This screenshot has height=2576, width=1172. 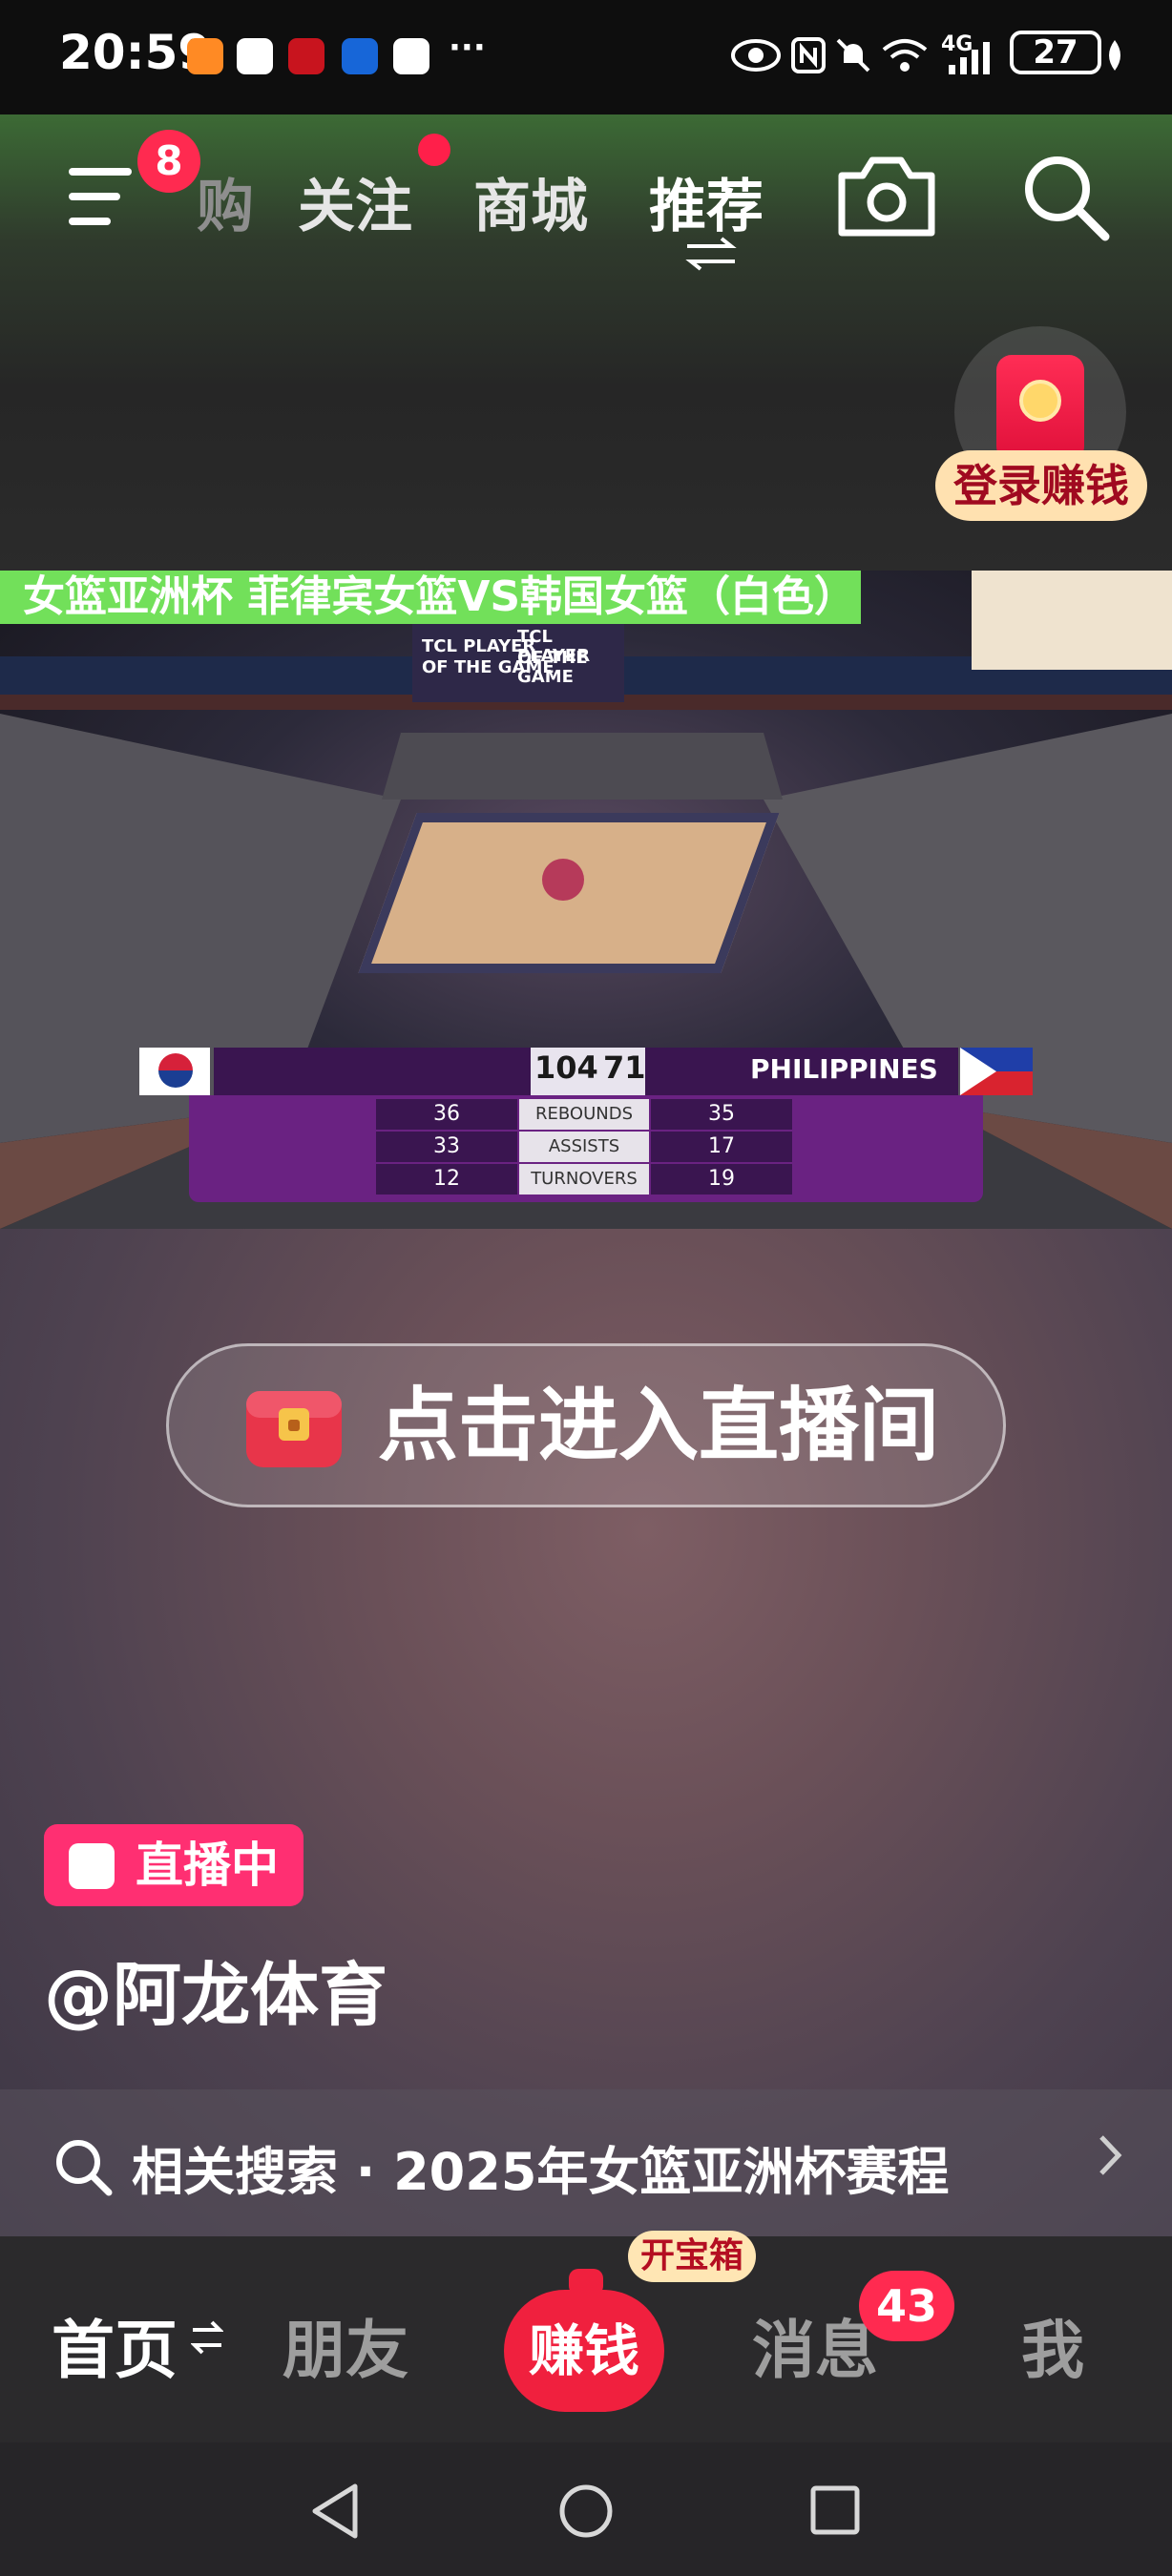 I want to click on nav-home: 首页, so click(x=115, y=2345).